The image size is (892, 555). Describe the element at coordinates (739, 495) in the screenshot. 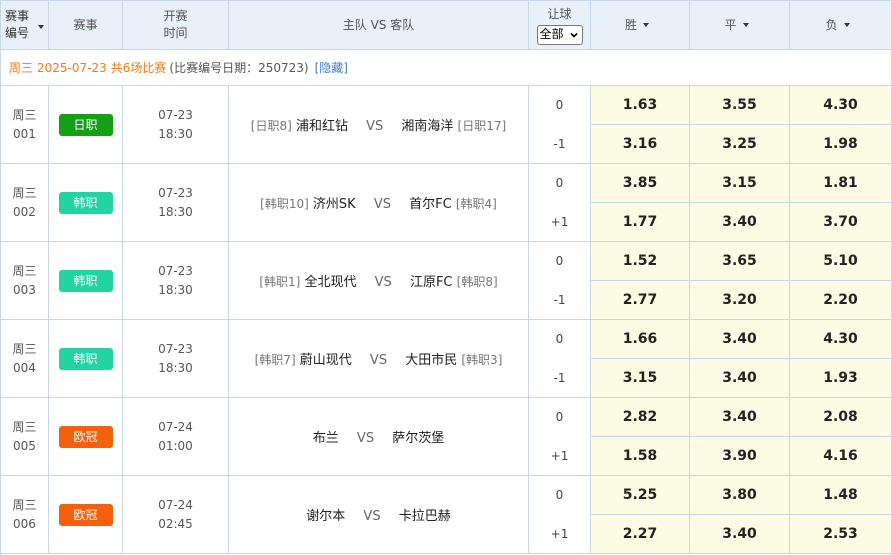

I see `odds-button: 3.80` at that location.